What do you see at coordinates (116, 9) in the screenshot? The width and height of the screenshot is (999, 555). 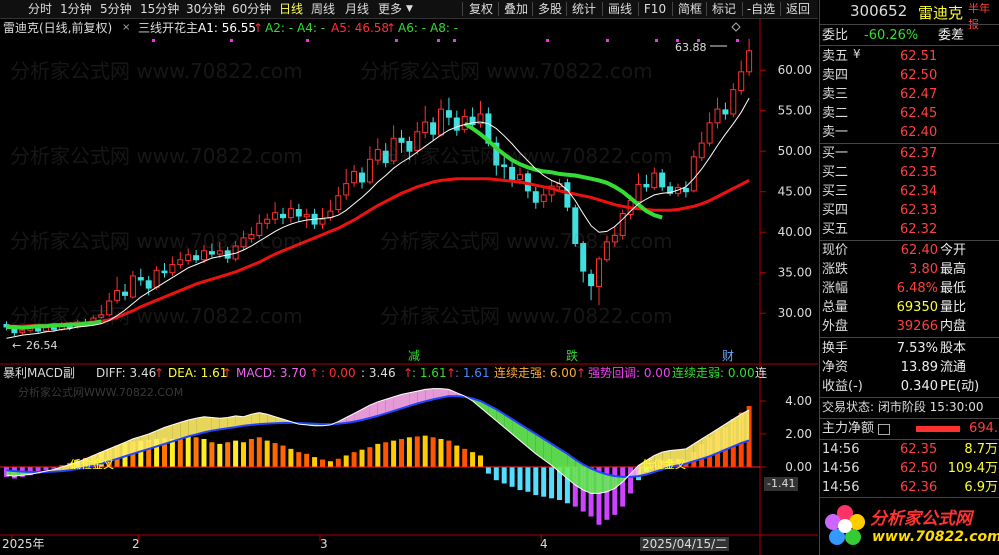 I see `tab-5min: 5分钟` at bounding box center [116, 9].